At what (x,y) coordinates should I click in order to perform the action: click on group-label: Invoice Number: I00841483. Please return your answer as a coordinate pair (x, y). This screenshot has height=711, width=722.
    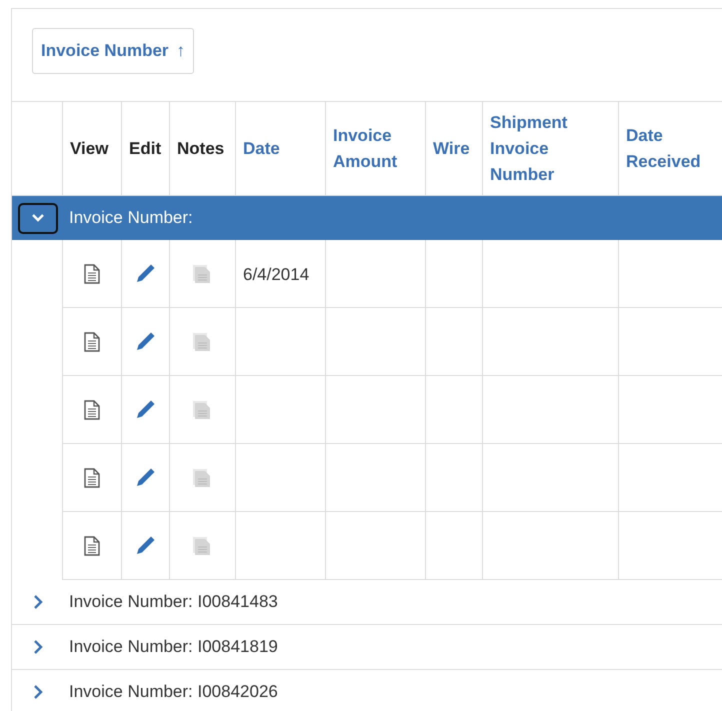
    Looking at the image, I should click on (173, 602).